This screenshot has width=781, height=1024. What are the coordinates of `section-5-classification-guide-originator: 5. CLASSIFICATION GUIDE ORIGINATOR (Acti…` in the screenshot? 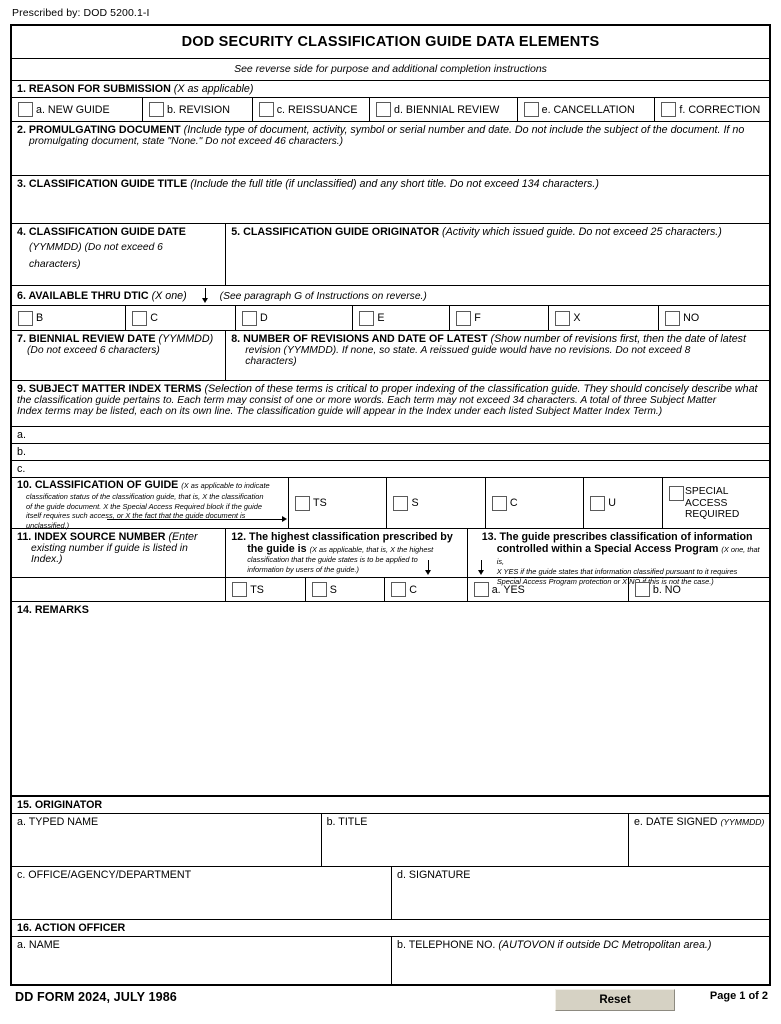 It's located at (497, 254).